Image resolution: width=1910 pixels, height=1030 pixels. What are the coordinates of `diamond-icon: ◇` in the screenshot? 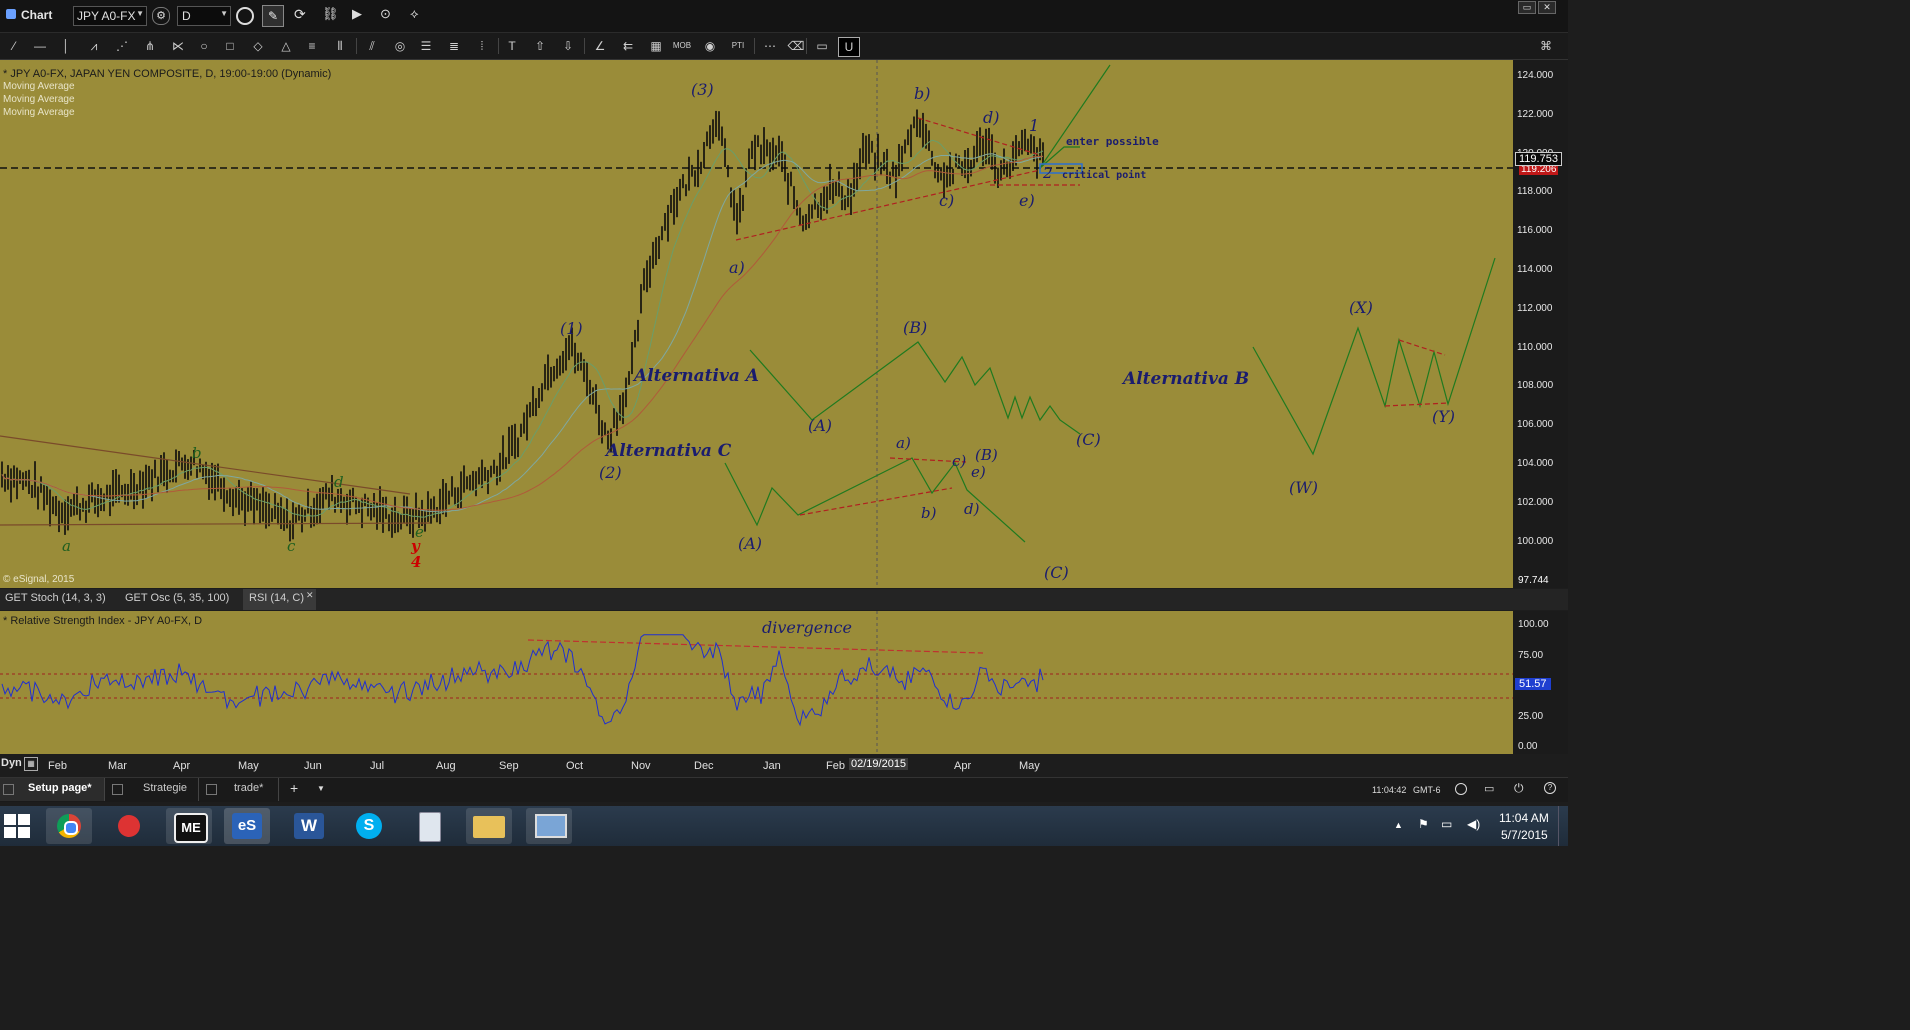 It's located at (258, 46).